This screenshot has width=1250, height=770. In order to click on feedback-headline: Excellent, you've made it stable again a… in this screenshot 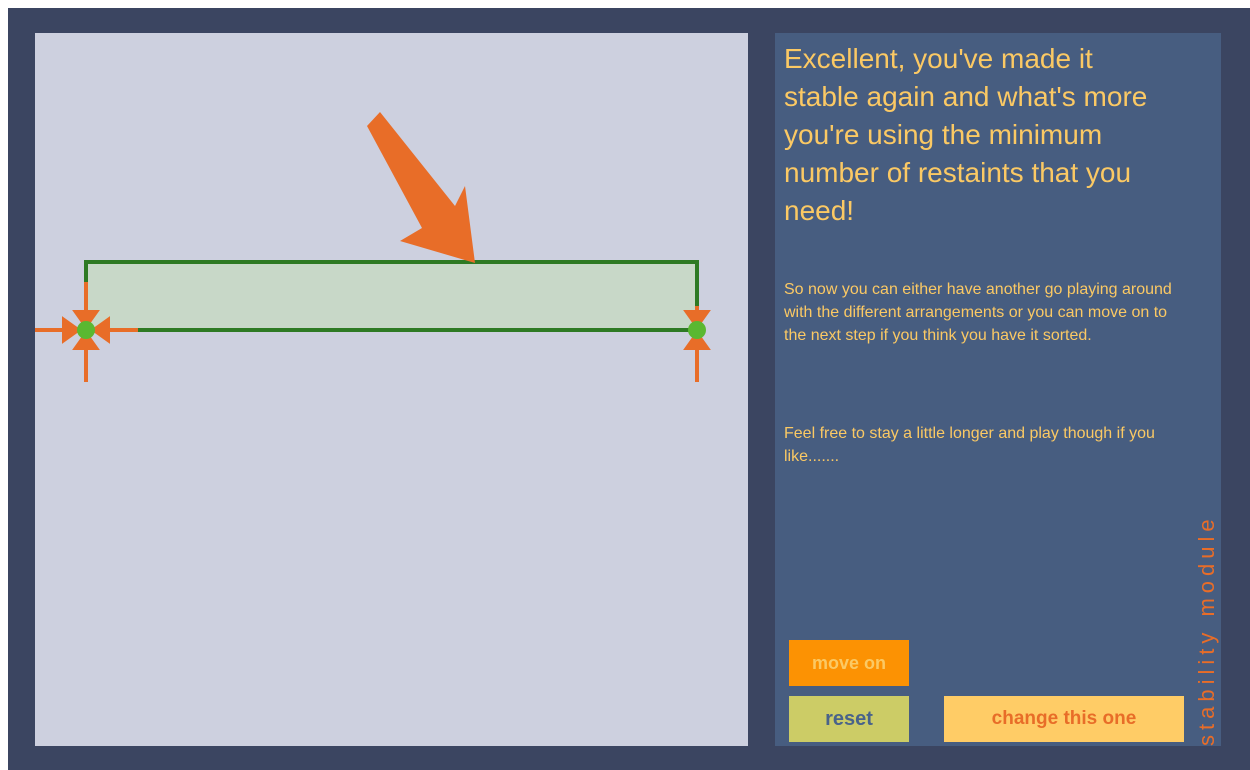, I will do `click(966, 134)`.